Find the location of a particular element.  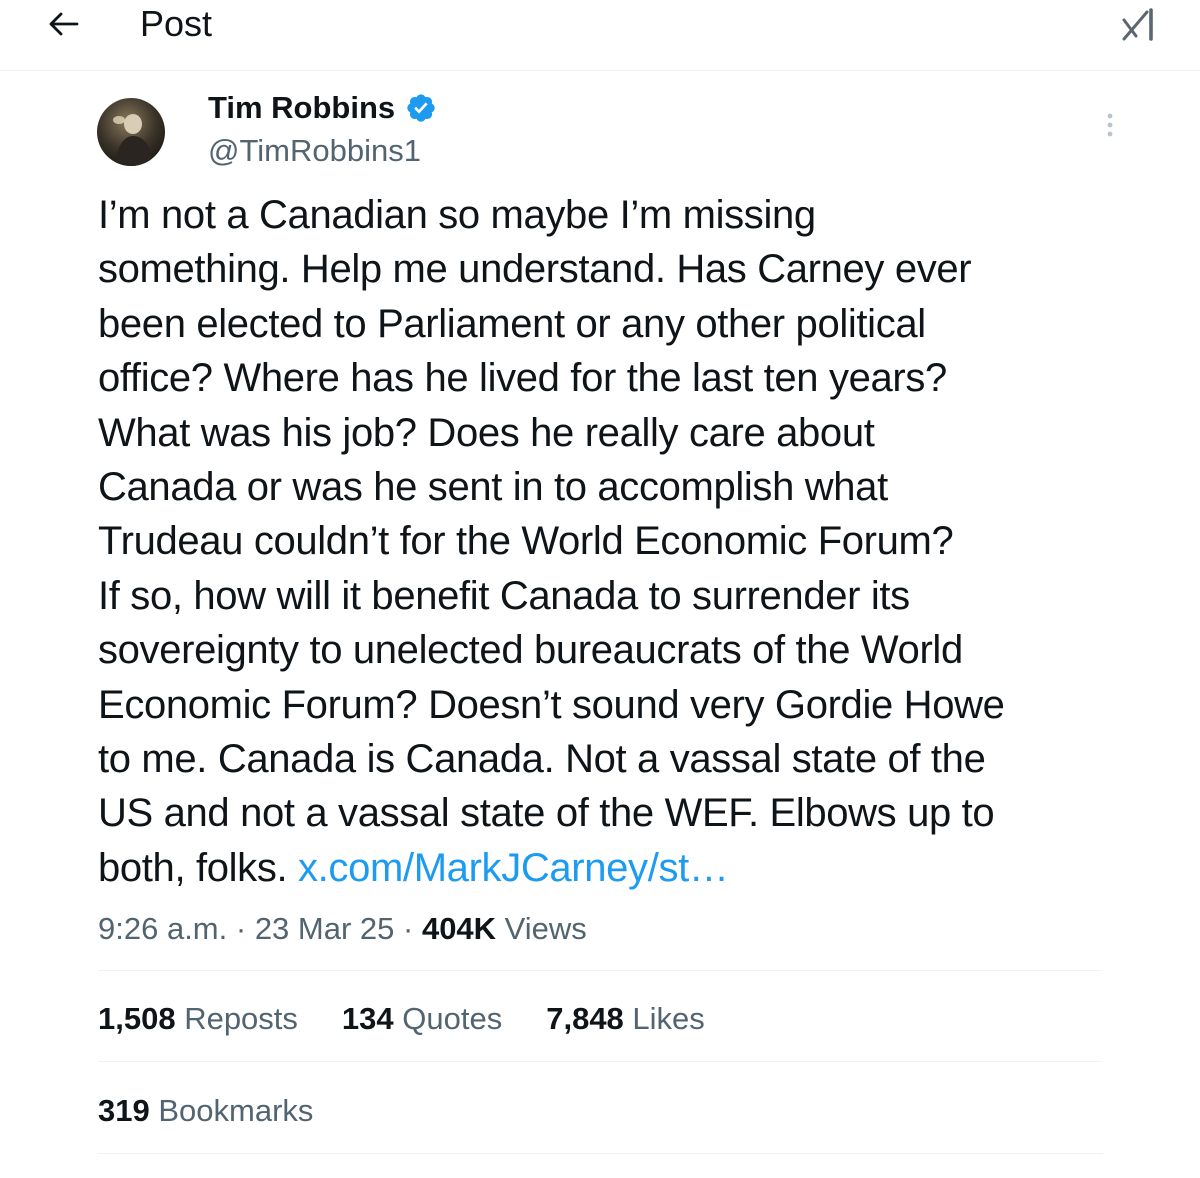

grok-icon is located at coordinates (1137, 24).